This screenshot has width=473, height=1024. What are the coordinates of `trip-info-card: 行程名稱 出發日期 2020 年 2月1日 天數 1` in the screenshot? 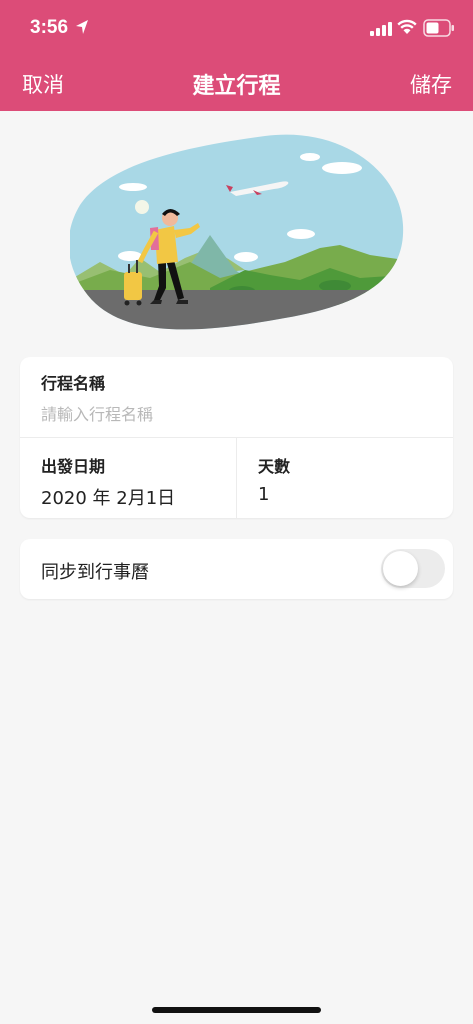 It's located at (236, 437).